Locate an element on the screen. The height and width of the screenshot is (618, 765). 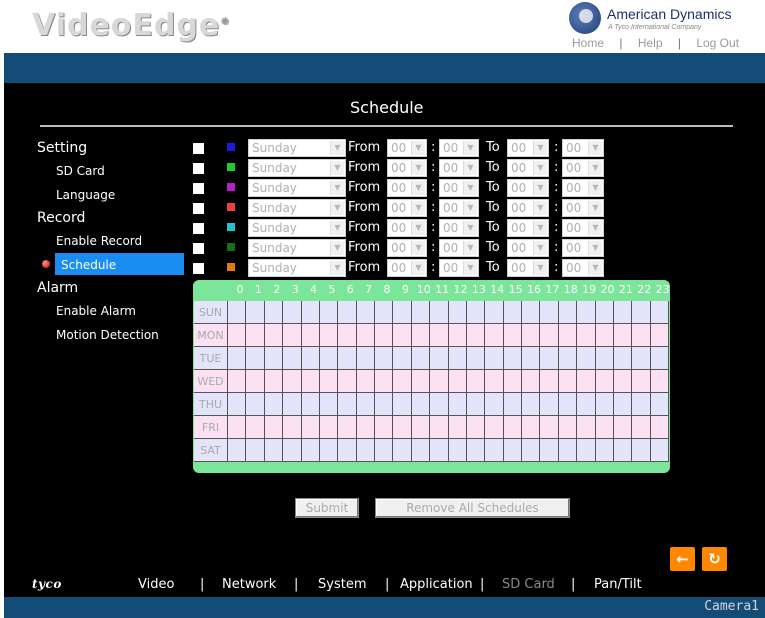
nav-item-schedule: Schedule is located at coordinates (88, 265).